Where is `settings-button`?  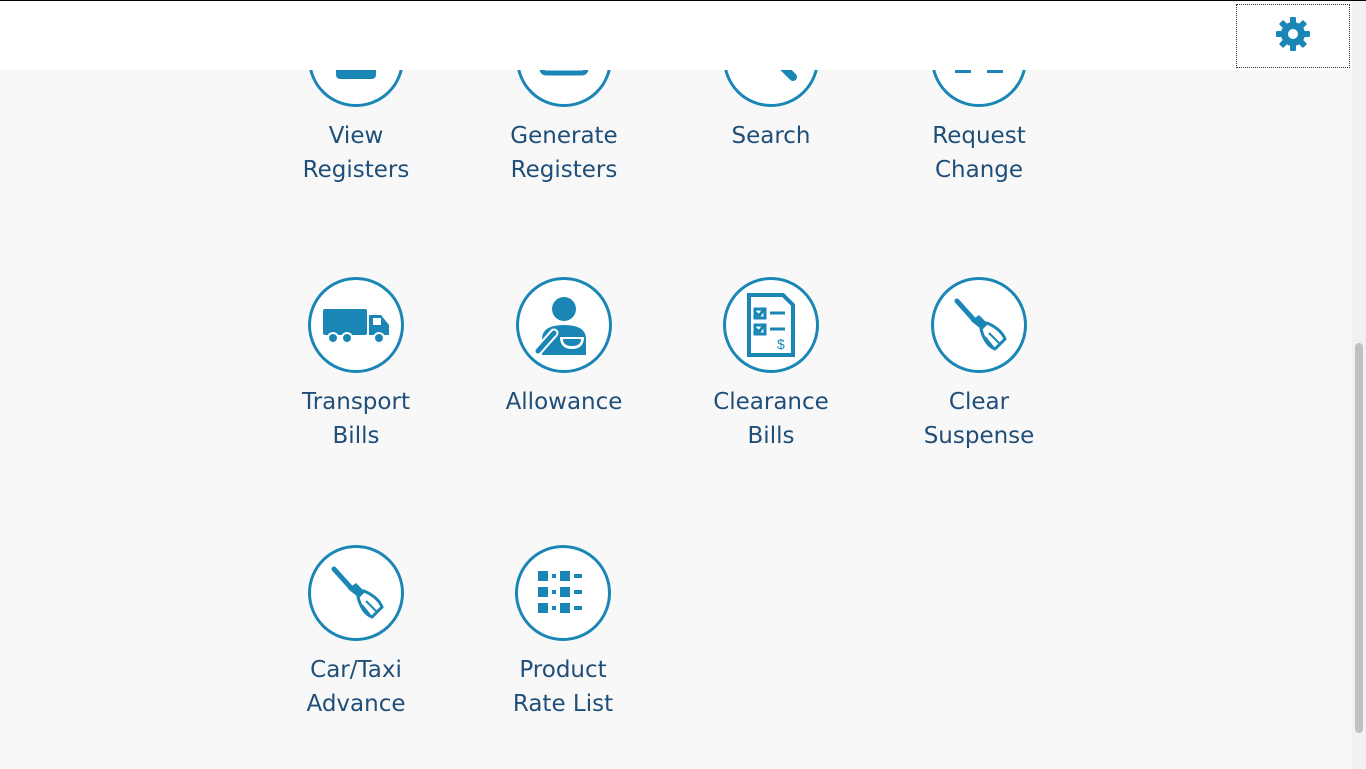 settings-button is located at coordinates (1293, 36).